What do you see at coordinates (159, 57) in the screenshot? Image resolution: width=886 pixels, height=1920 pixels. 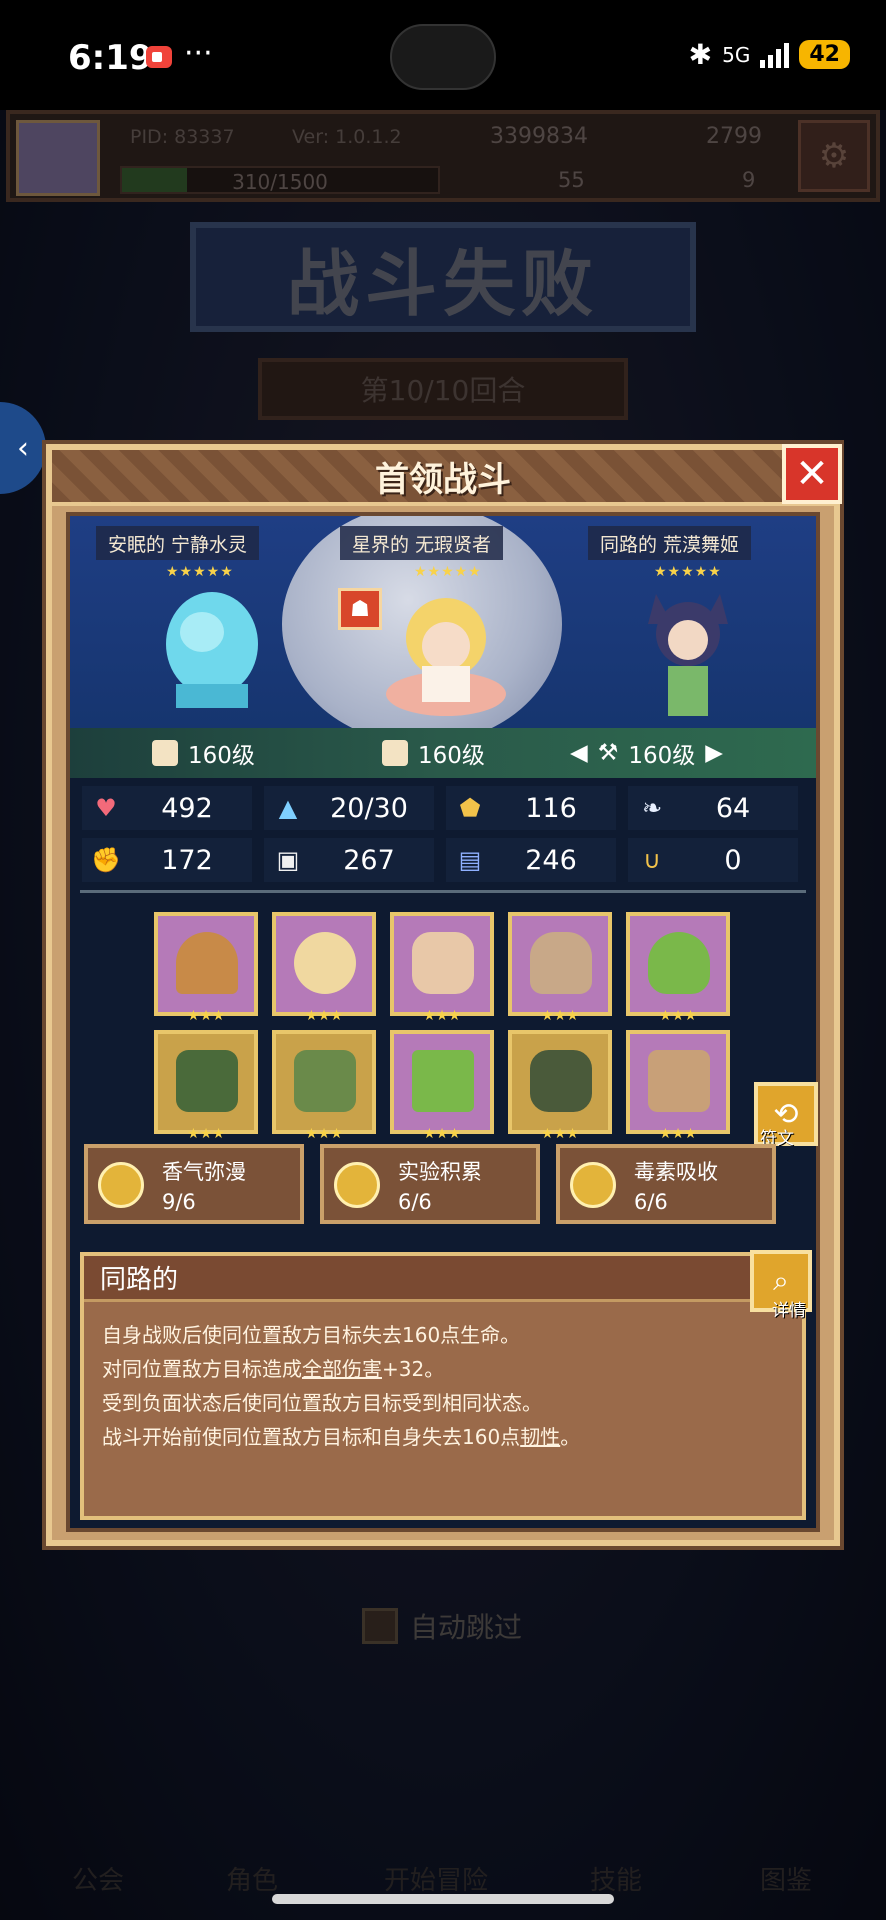 I see `screen-record-icon` at bounding box center [159, 57].